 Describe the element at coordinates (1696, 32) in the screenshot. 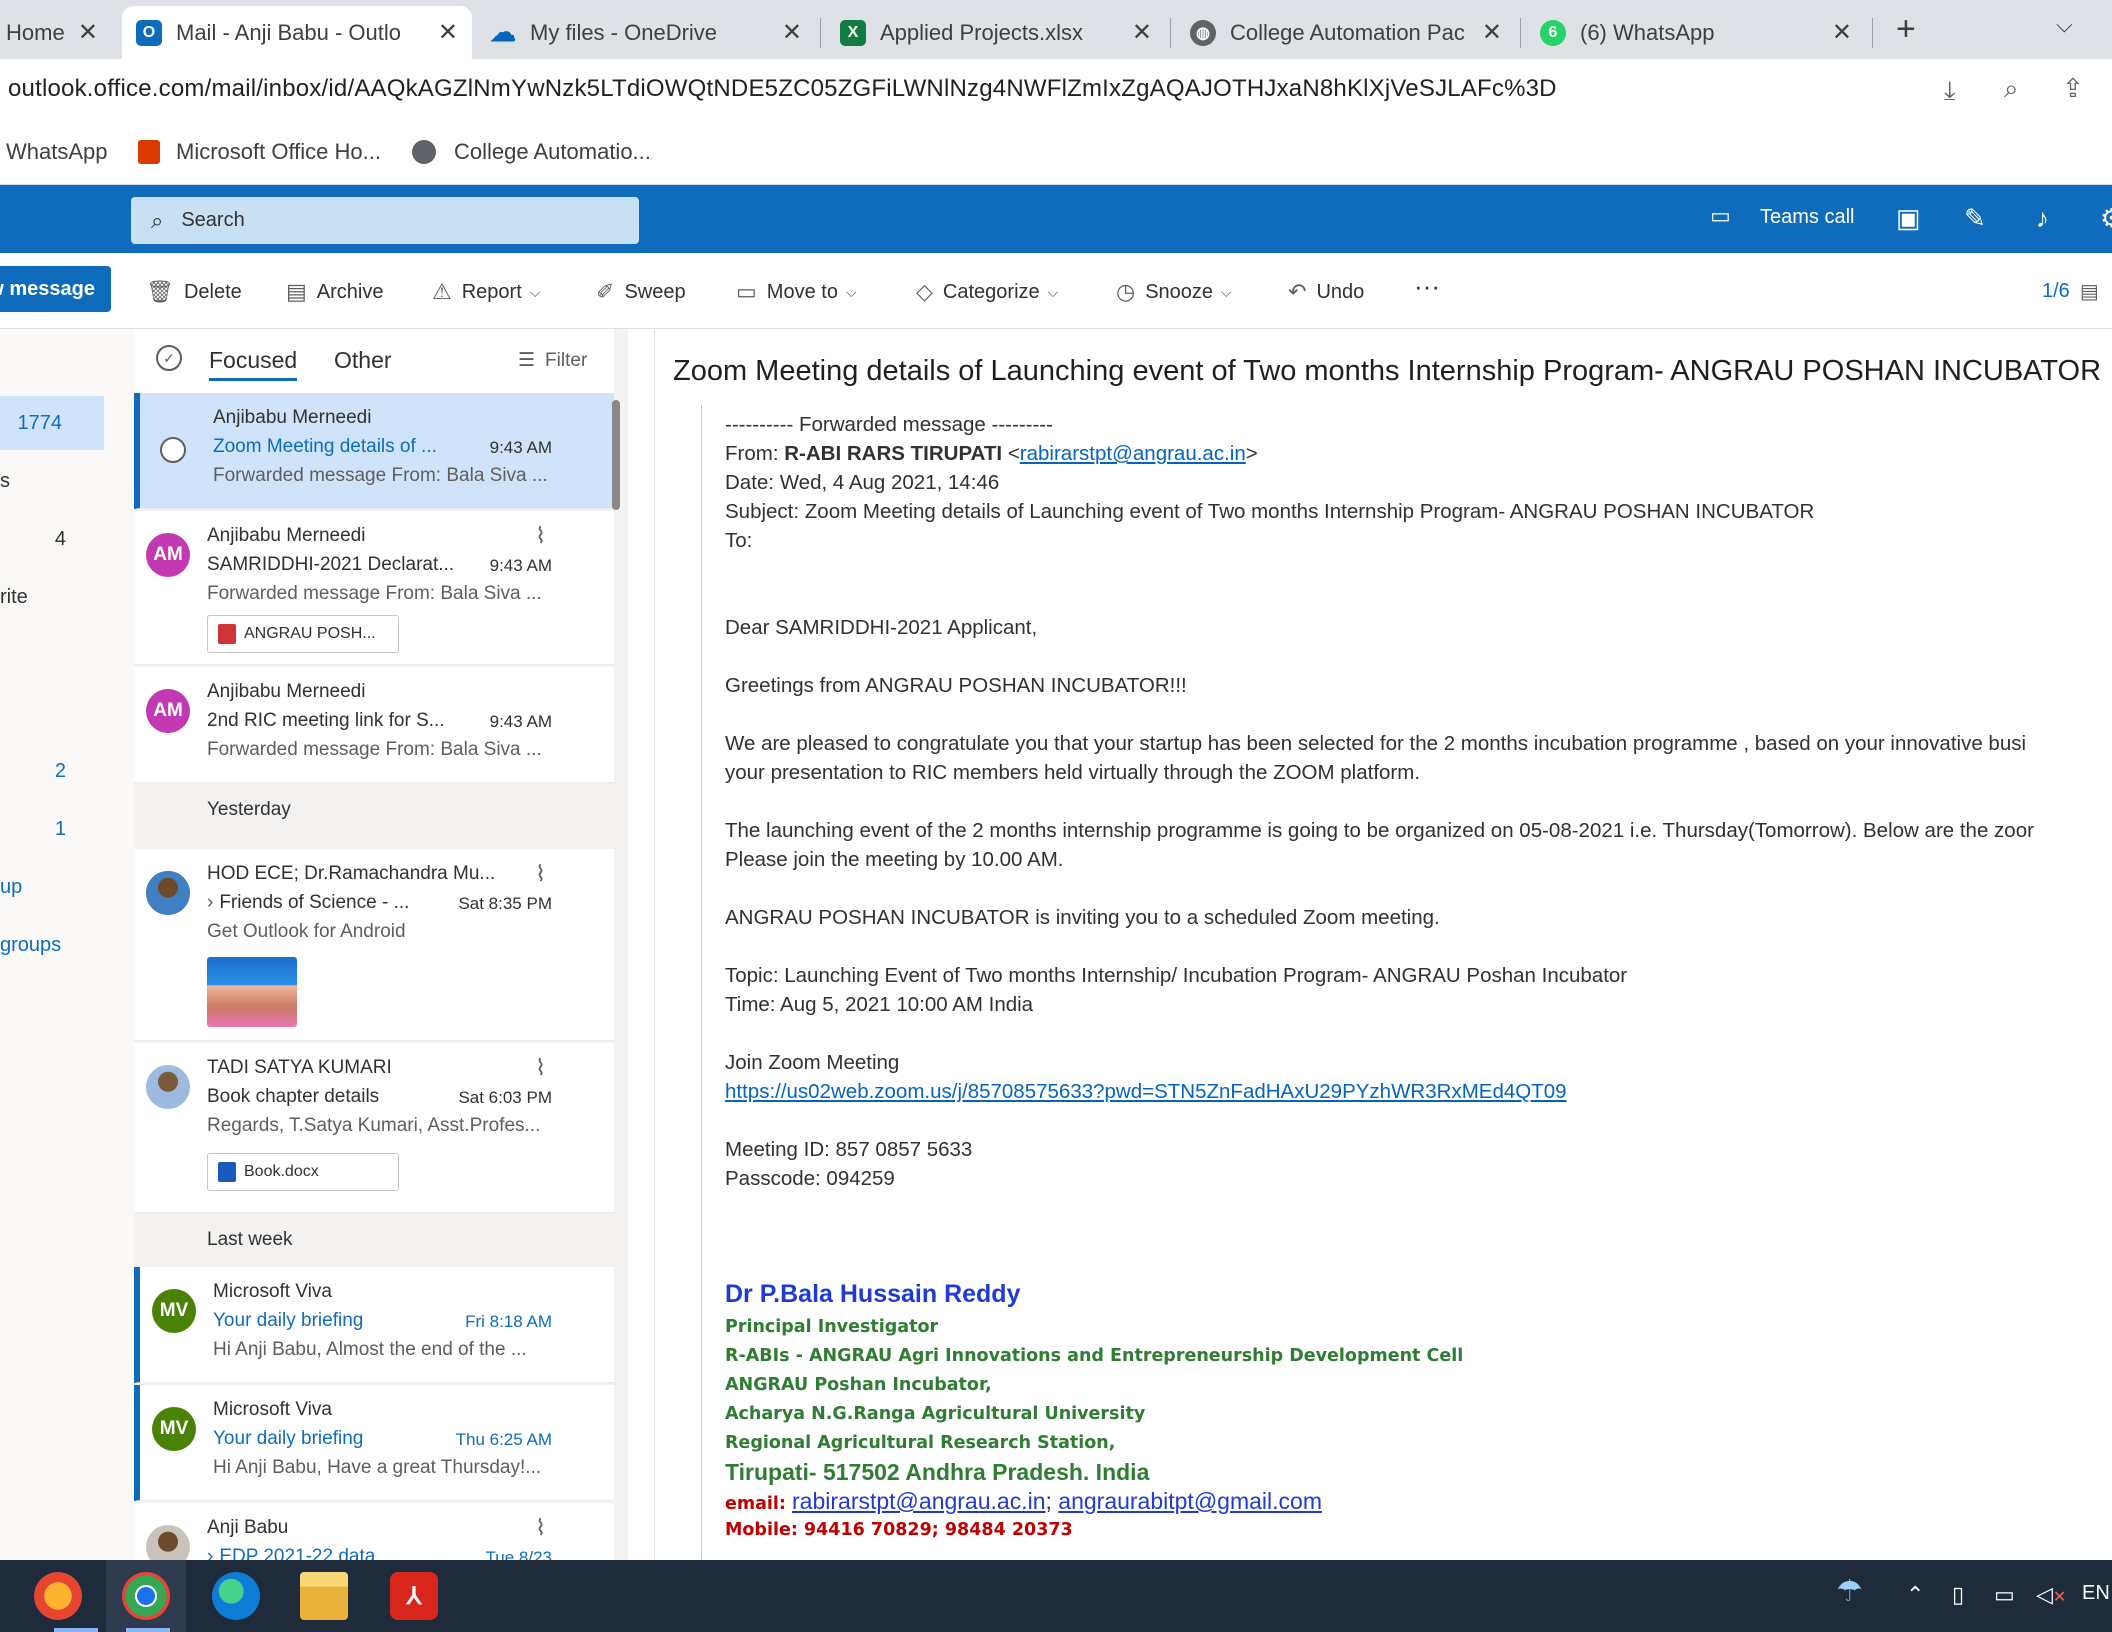

I see `tab-whatsapp: 6 (6) WhatsApp ✕` at that location.